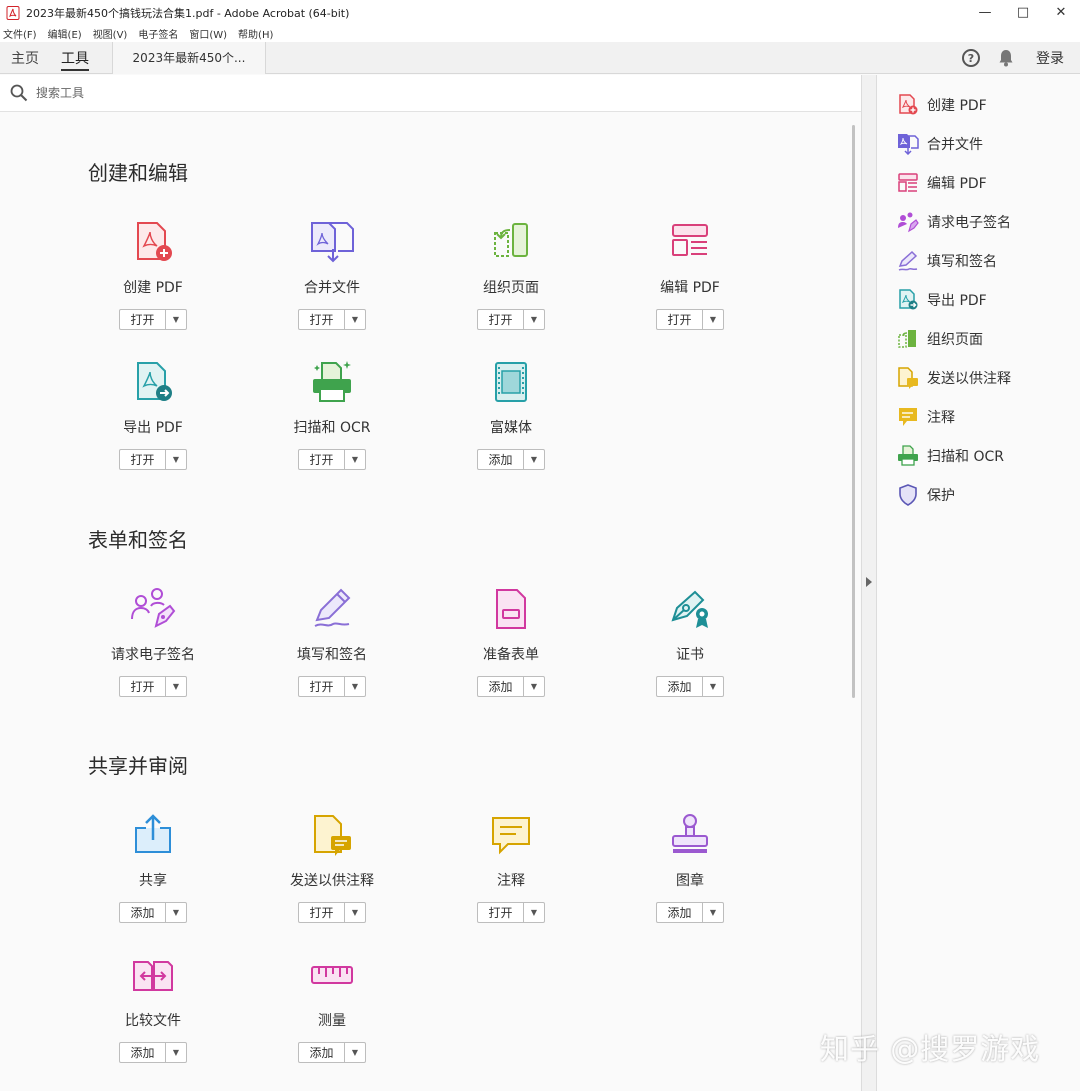 This screenshot has width=1080, height=1091. What do you see at coordinates (690, 609) in the screenshot?
I see `certificate-icon` at bounding box center [690, 609].